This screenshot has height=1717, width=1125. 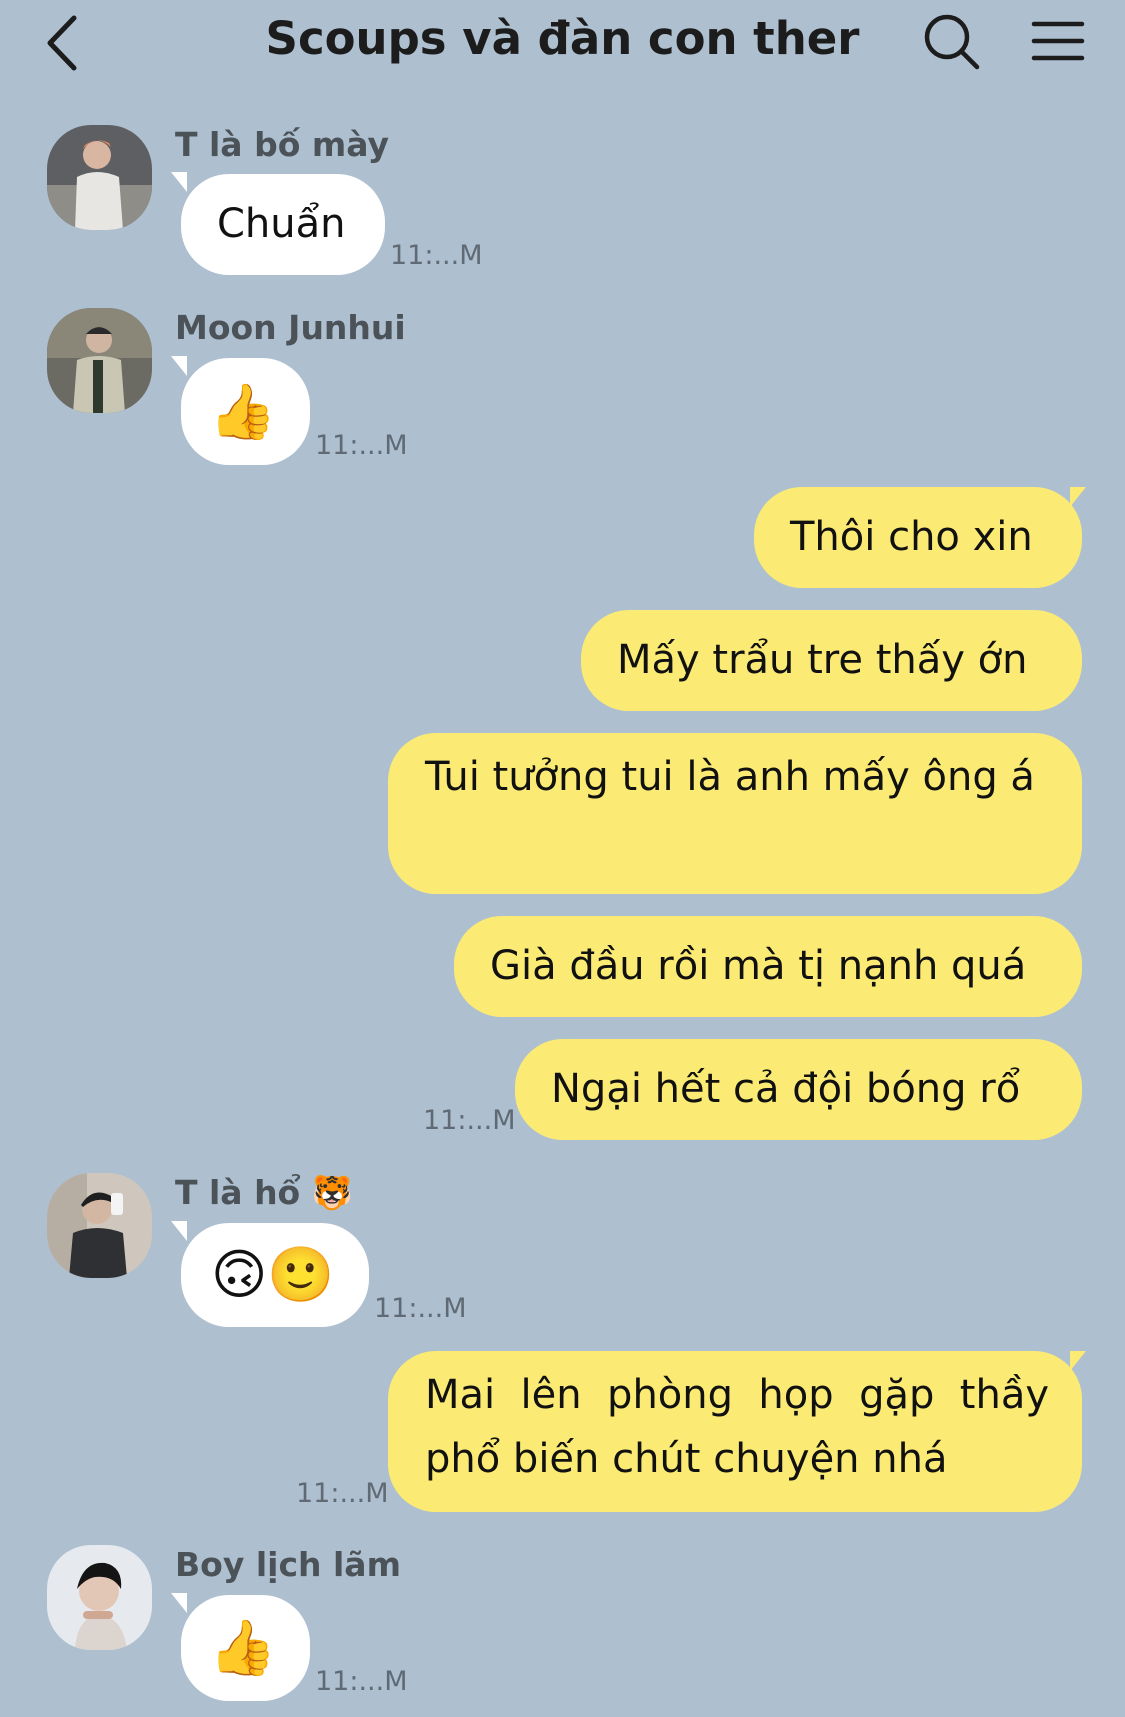 What do you see at coordinates (288, 1564) in the screenshot?
I see `sender-name: Boy lịch lãm` at bounding box center [288, 1564].